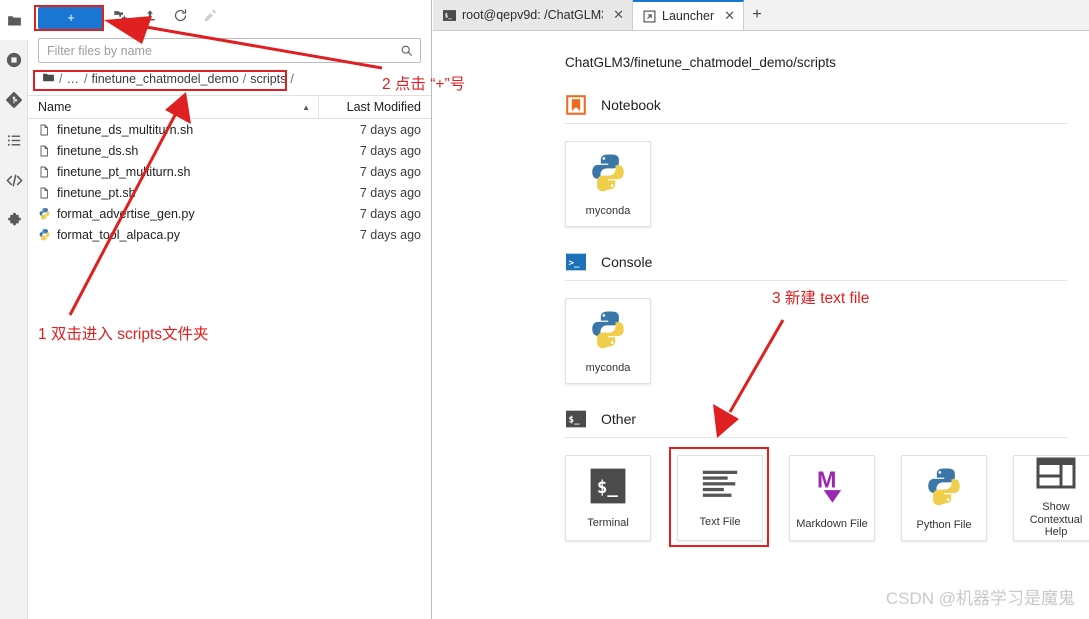 This screenshot has width=1089, height=619. I want to click on launcher-card-text-file: Text File, so click(720, 498).